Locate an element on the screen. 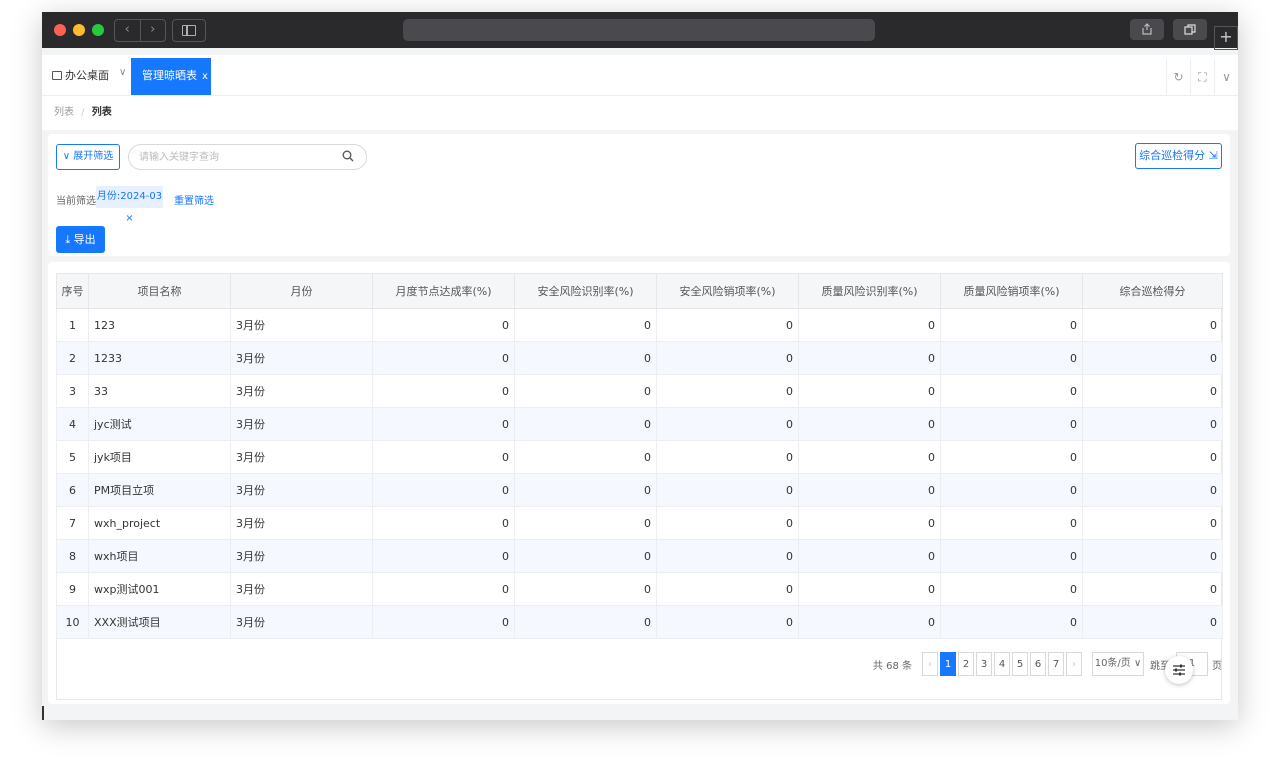  column-header: 质量风险销项率(%) is located at coordinates (1011, 291).